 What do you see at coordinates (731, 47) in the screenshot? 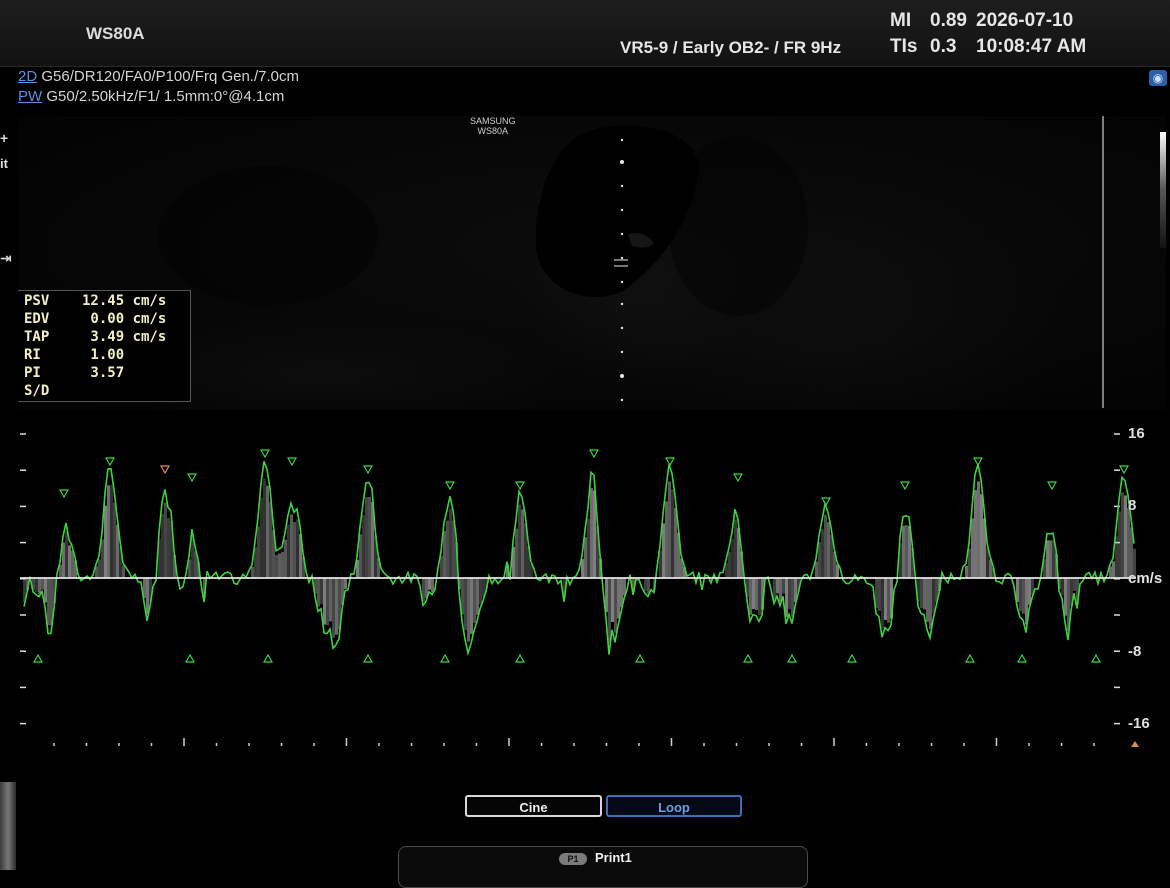
I see `preset-label: VR5-9 / Early OB2- / FR 9Hz` at bounding box center [731, 47].